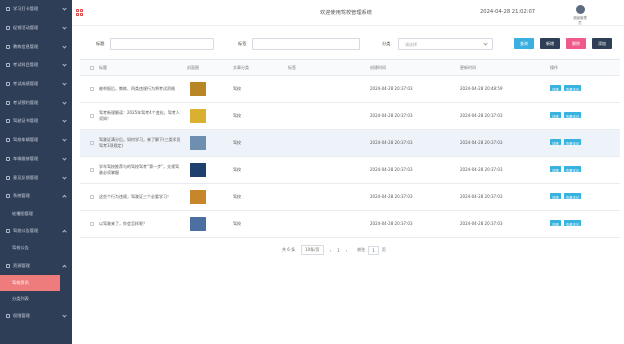  Describe the element at coordinates (162, 44) in the screenshot. I see `title-input` at that location.